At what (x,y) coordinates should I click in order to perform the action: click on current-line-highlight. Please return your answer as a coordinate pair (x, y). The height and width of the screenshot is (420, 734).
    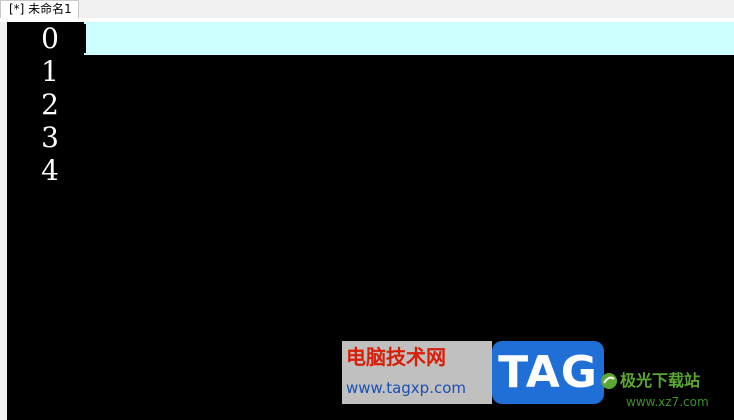
    Looking at the image, I should click on (409, 38).